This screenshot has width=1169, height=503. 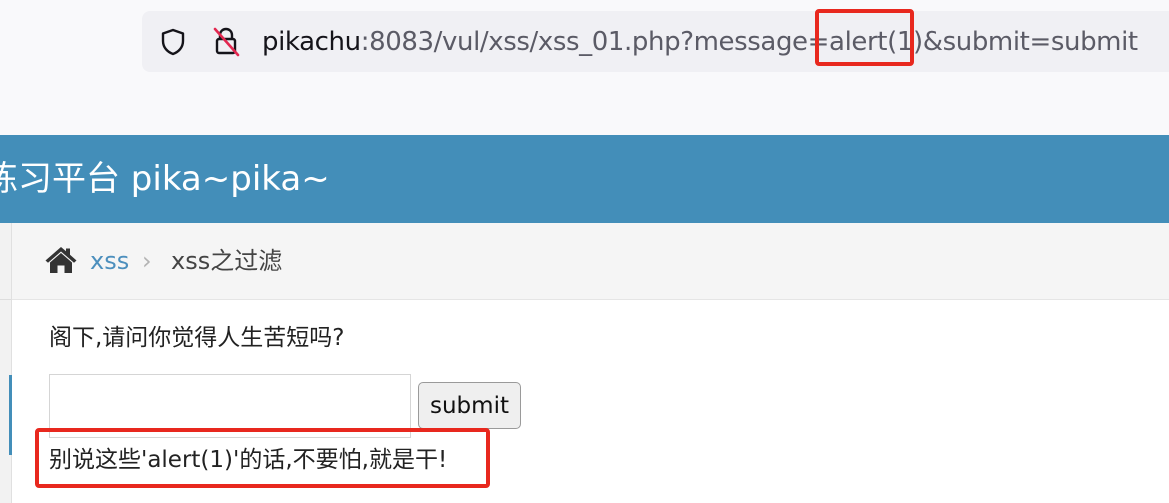 I want to click on home-icon, so click(x=61, y=260).